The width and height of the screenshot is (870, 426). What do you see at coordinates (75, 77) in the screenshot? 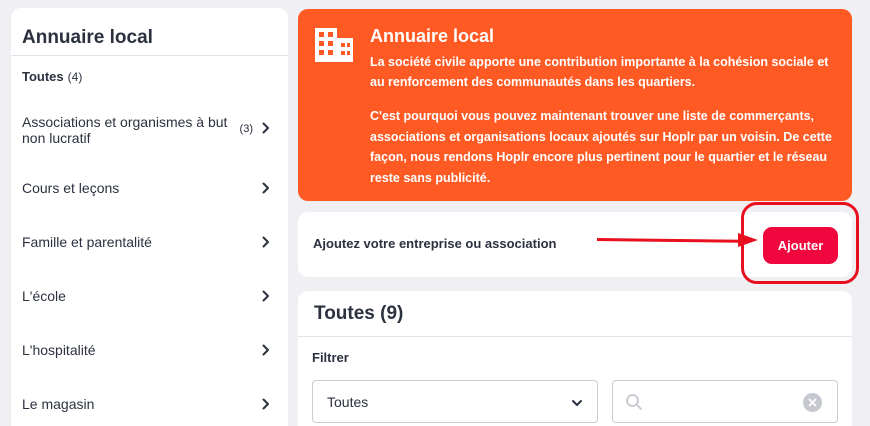
I see `sidebar-item-all-count: (4)` at bounding box center [75, 77].